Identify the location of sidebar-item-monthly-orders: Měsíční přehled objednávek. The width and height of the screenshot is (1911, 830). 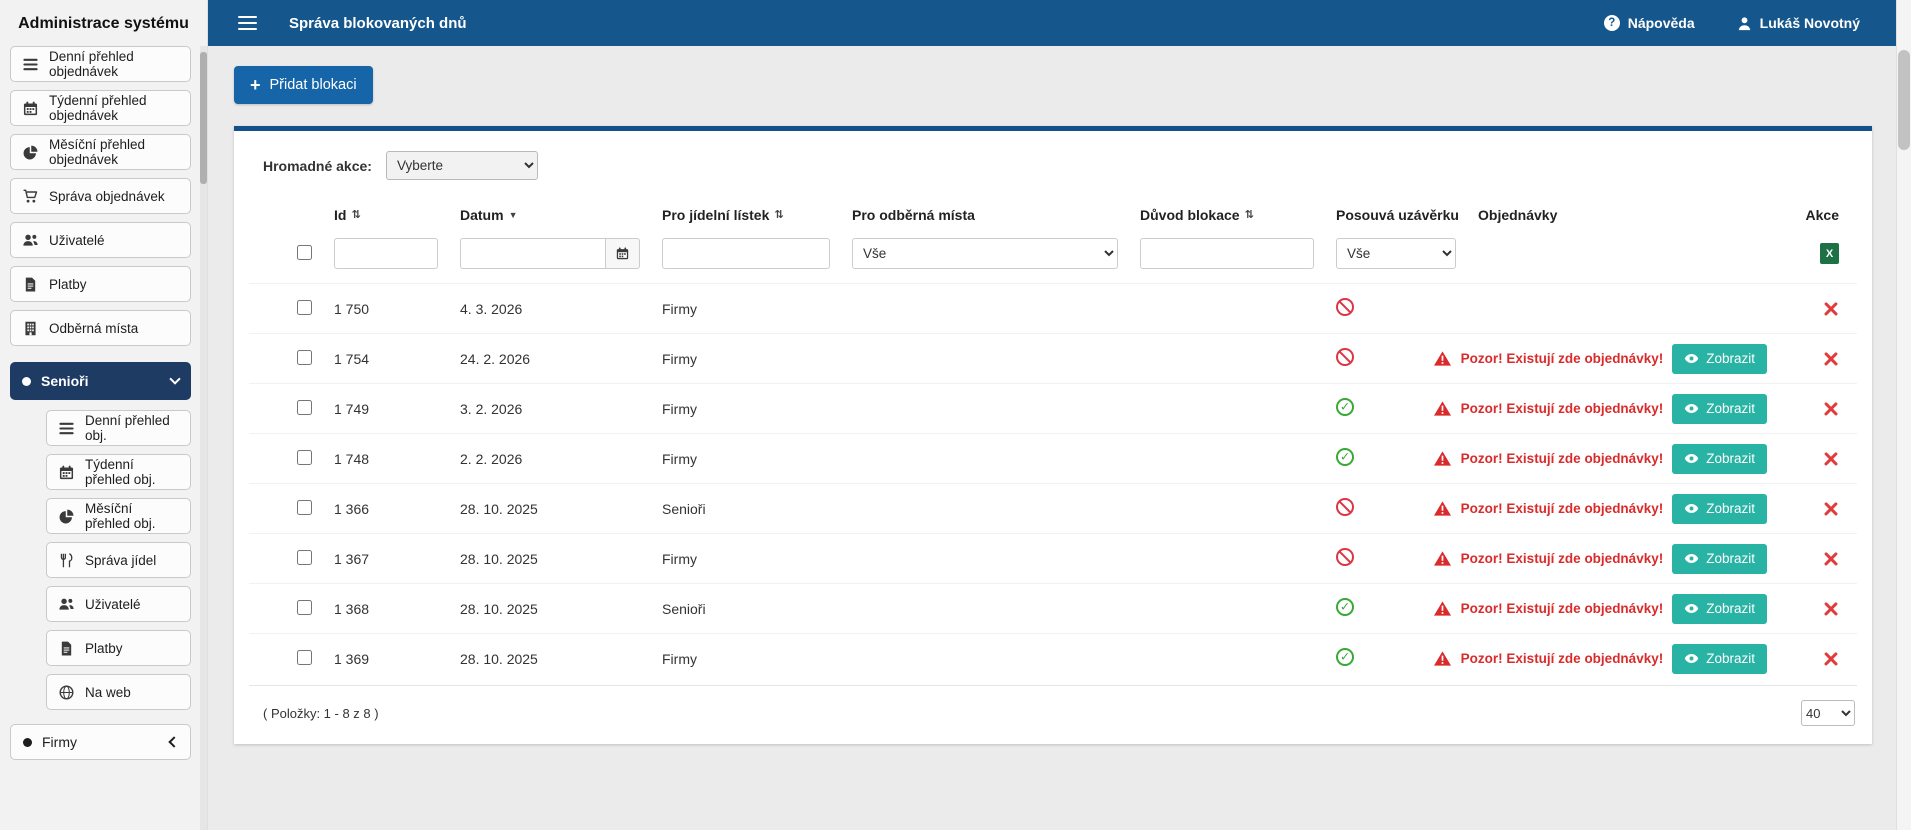
(100, 152).